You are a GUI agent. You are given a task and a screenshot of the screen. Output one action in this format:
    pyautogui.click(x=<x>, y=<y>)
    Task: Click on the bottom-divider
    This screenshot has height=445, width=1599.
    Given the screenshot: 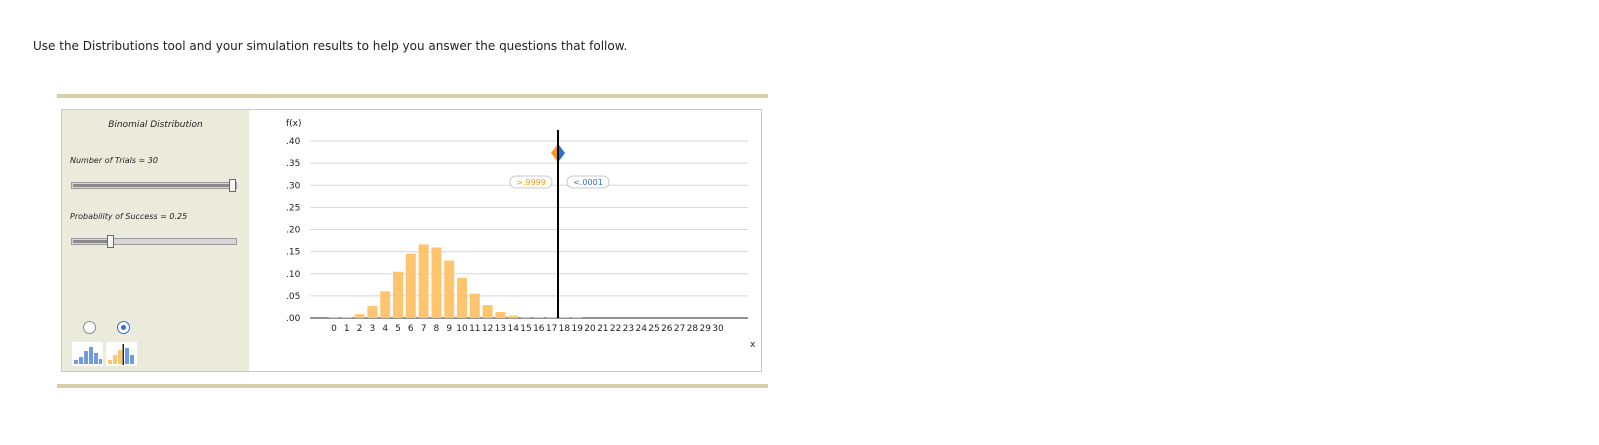 What is the action you would take?
    pyautogui.click(x=412, y=386)
    